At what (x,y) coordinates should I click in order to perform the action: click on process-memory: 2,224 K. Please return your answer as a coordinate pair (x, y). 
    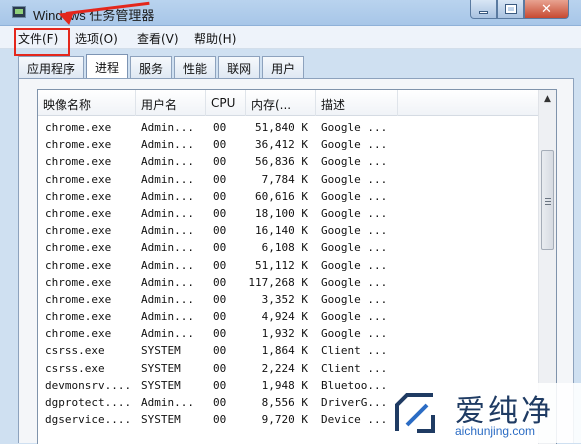
    Looking at the image, I should click on (284, 368).